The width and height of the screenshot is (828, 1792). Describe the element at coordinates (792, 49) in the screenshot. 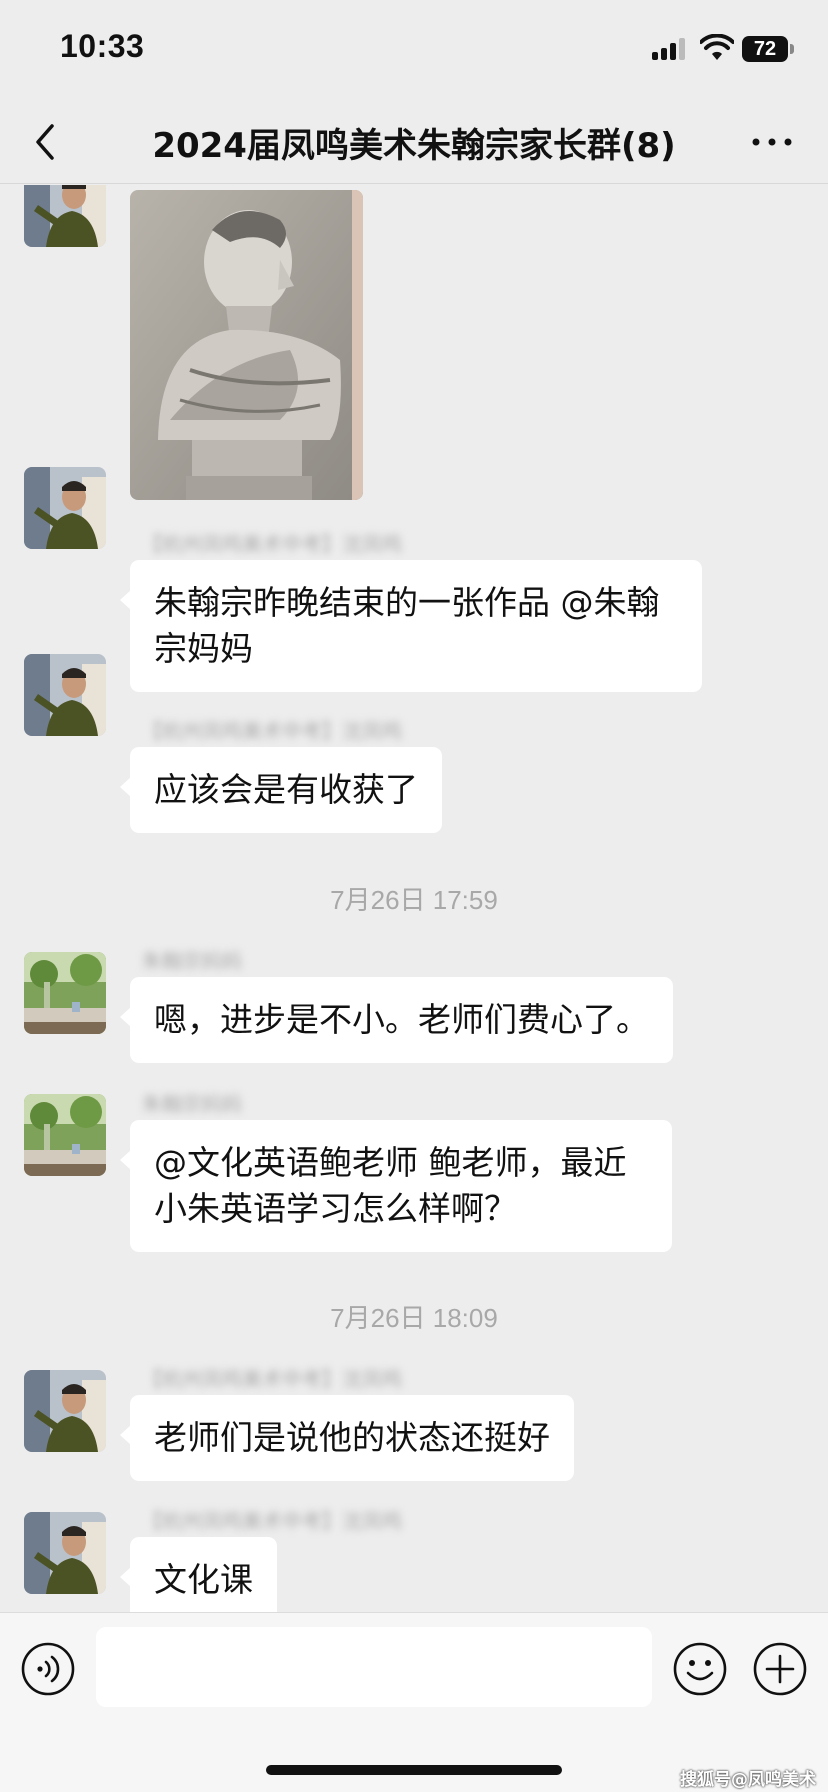

I see `battery-tip` at that location.